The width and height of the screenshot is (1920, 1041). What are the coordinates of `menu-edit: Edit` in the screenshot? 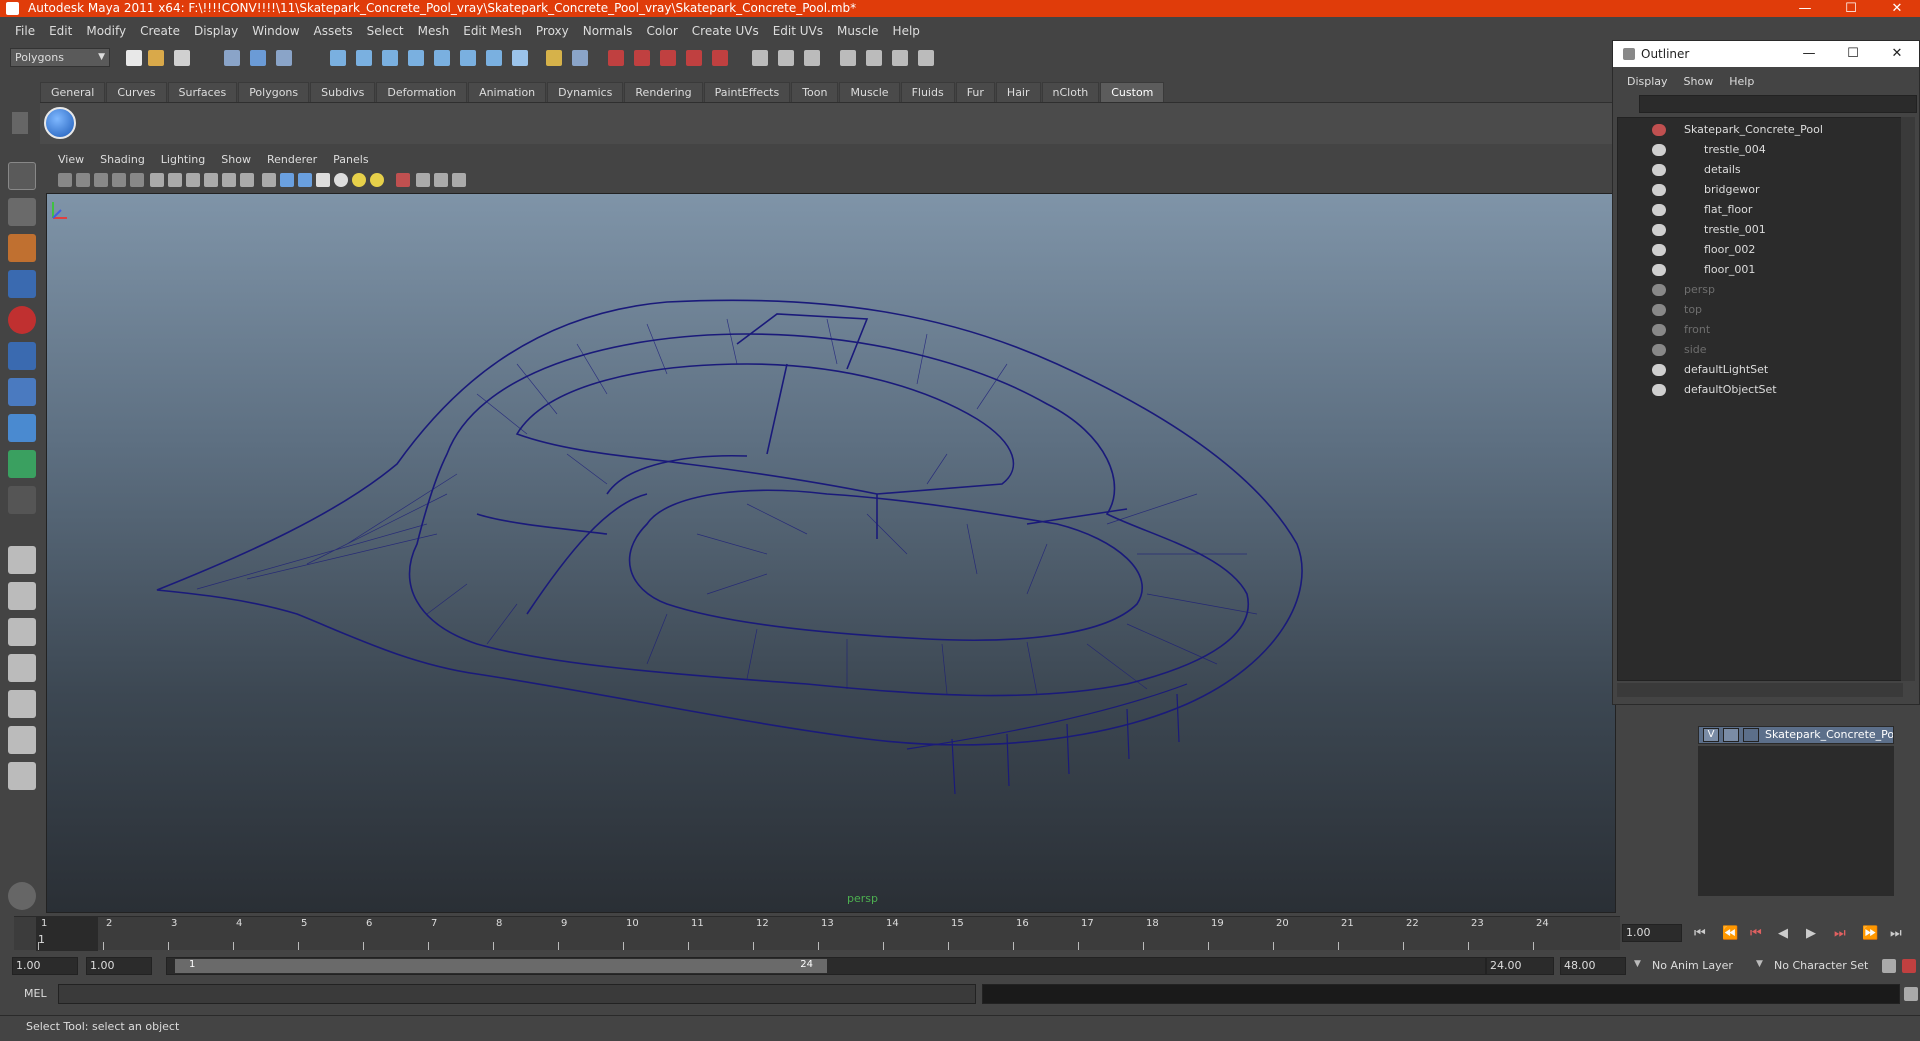 It's located at (60, 31).